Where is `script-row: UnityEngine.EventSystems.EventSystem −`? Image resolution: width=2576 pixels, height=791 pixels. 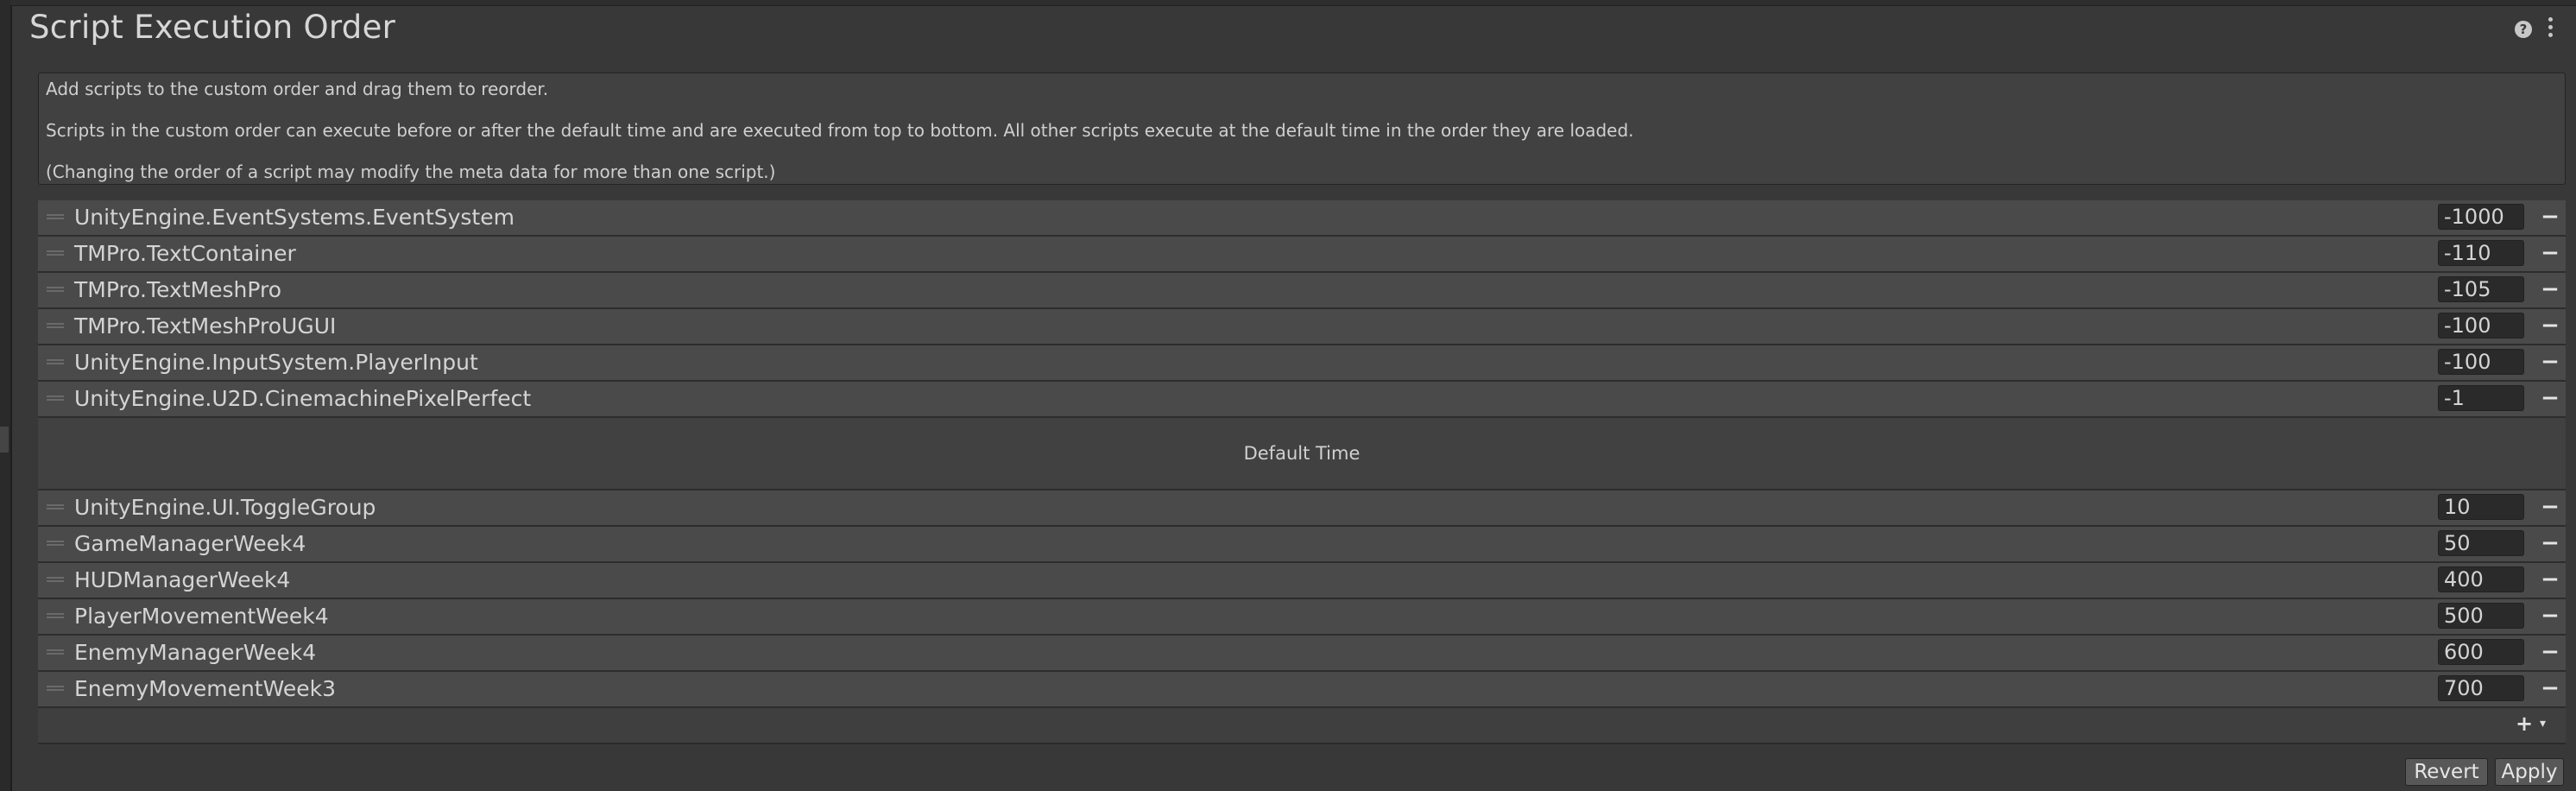 script-row: UnityEngine.EventSystems.EventSystem − is located at coordinates (1302, 219).